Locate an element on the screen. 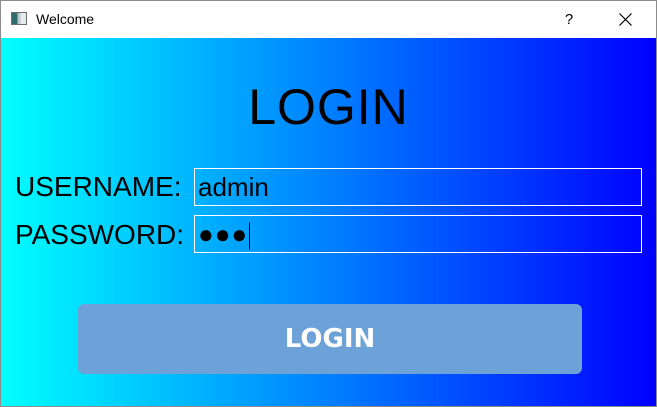 The image size is (657, 407). username-input: admin is located at coordinates (418, 187).